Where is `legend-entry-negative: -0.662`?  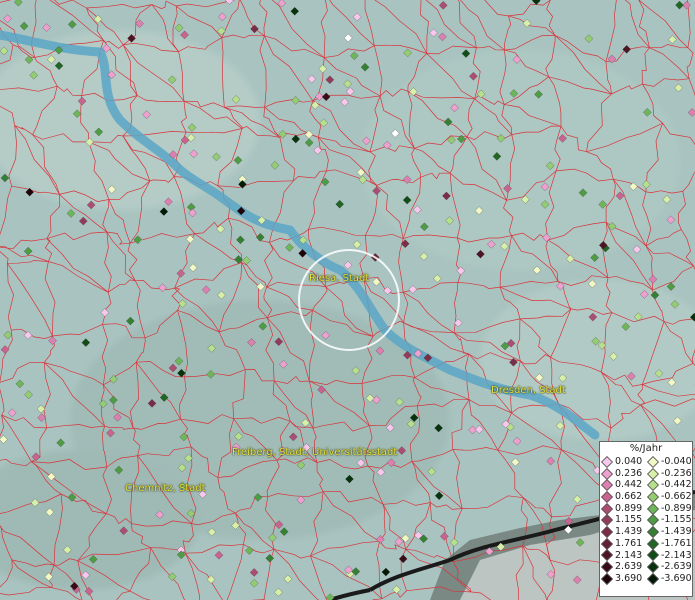
legend-entry-negative: -0.662 is located at coordinates (669, 496).